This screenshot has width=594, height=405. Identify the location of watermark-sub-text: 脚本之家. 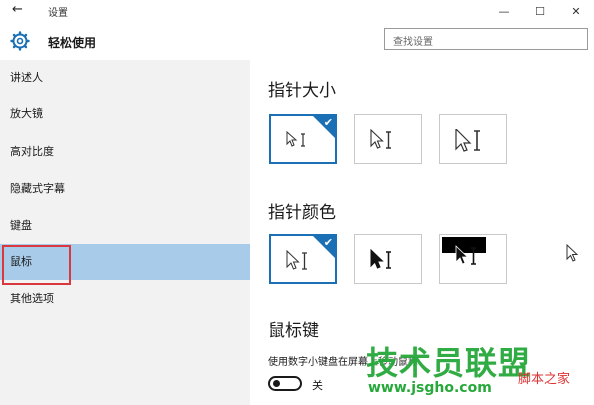
(544, 379).